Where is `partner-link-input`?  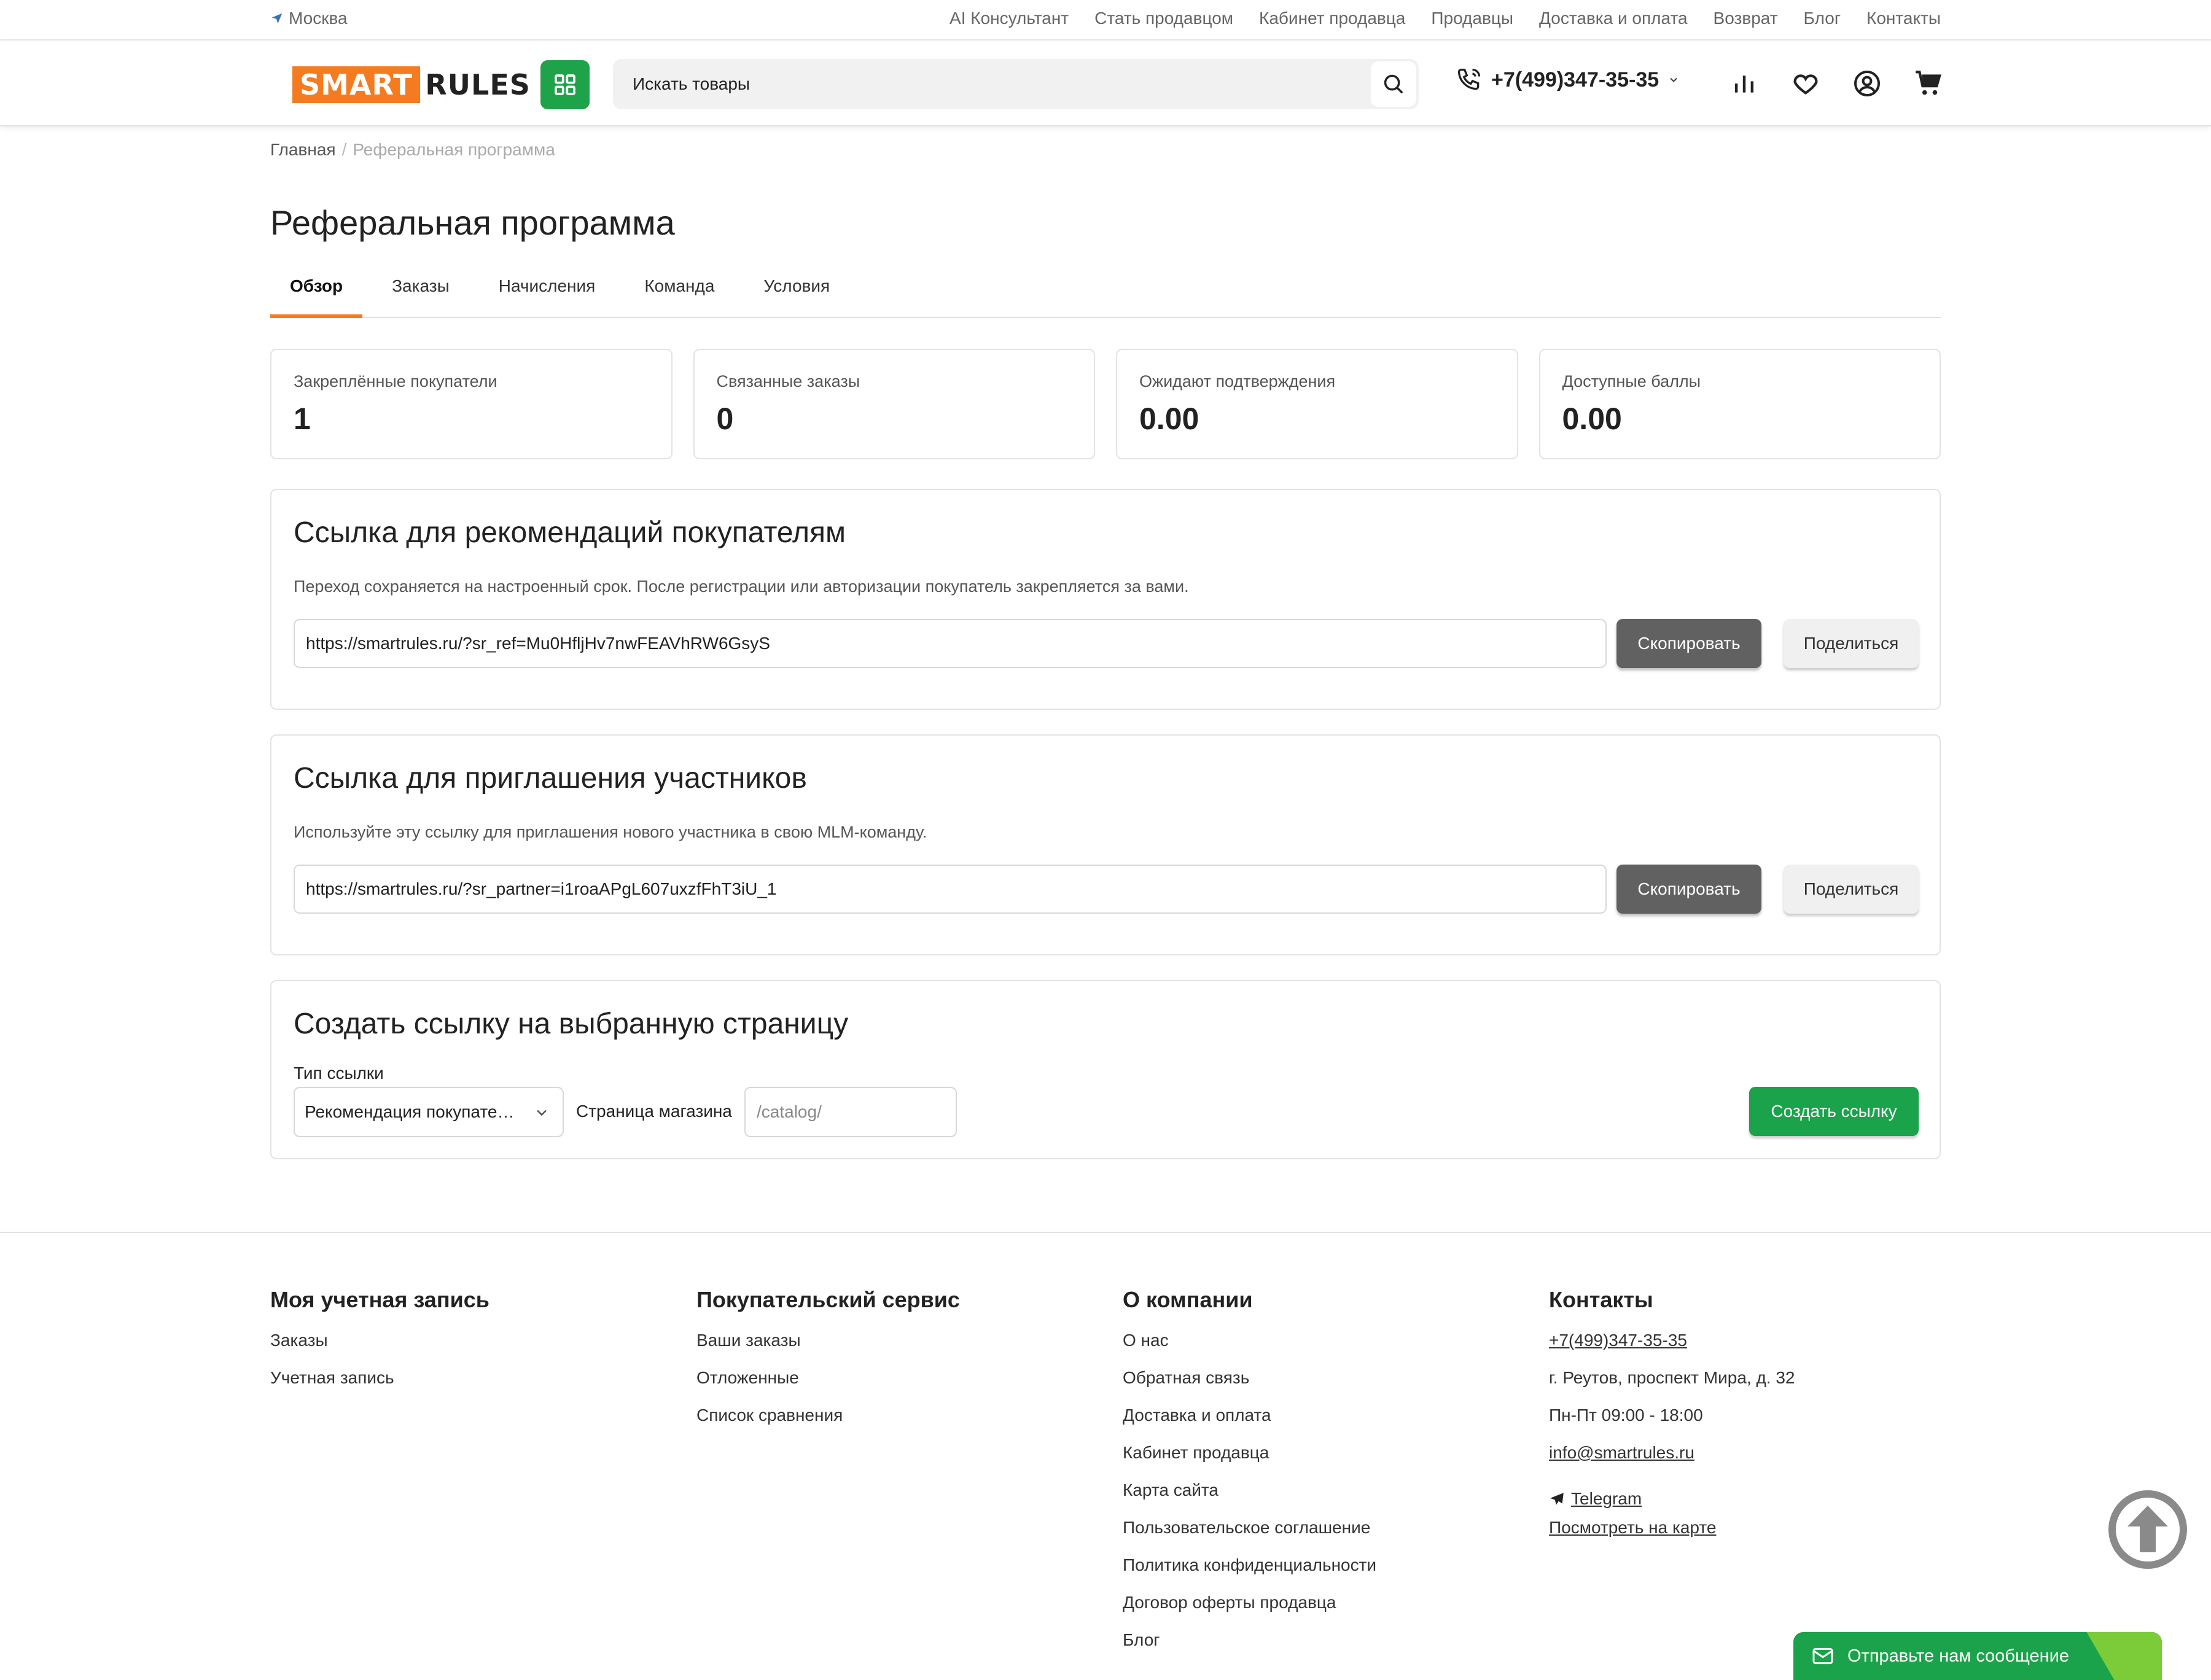 partner-link-input is located at coordinates (950, 889).